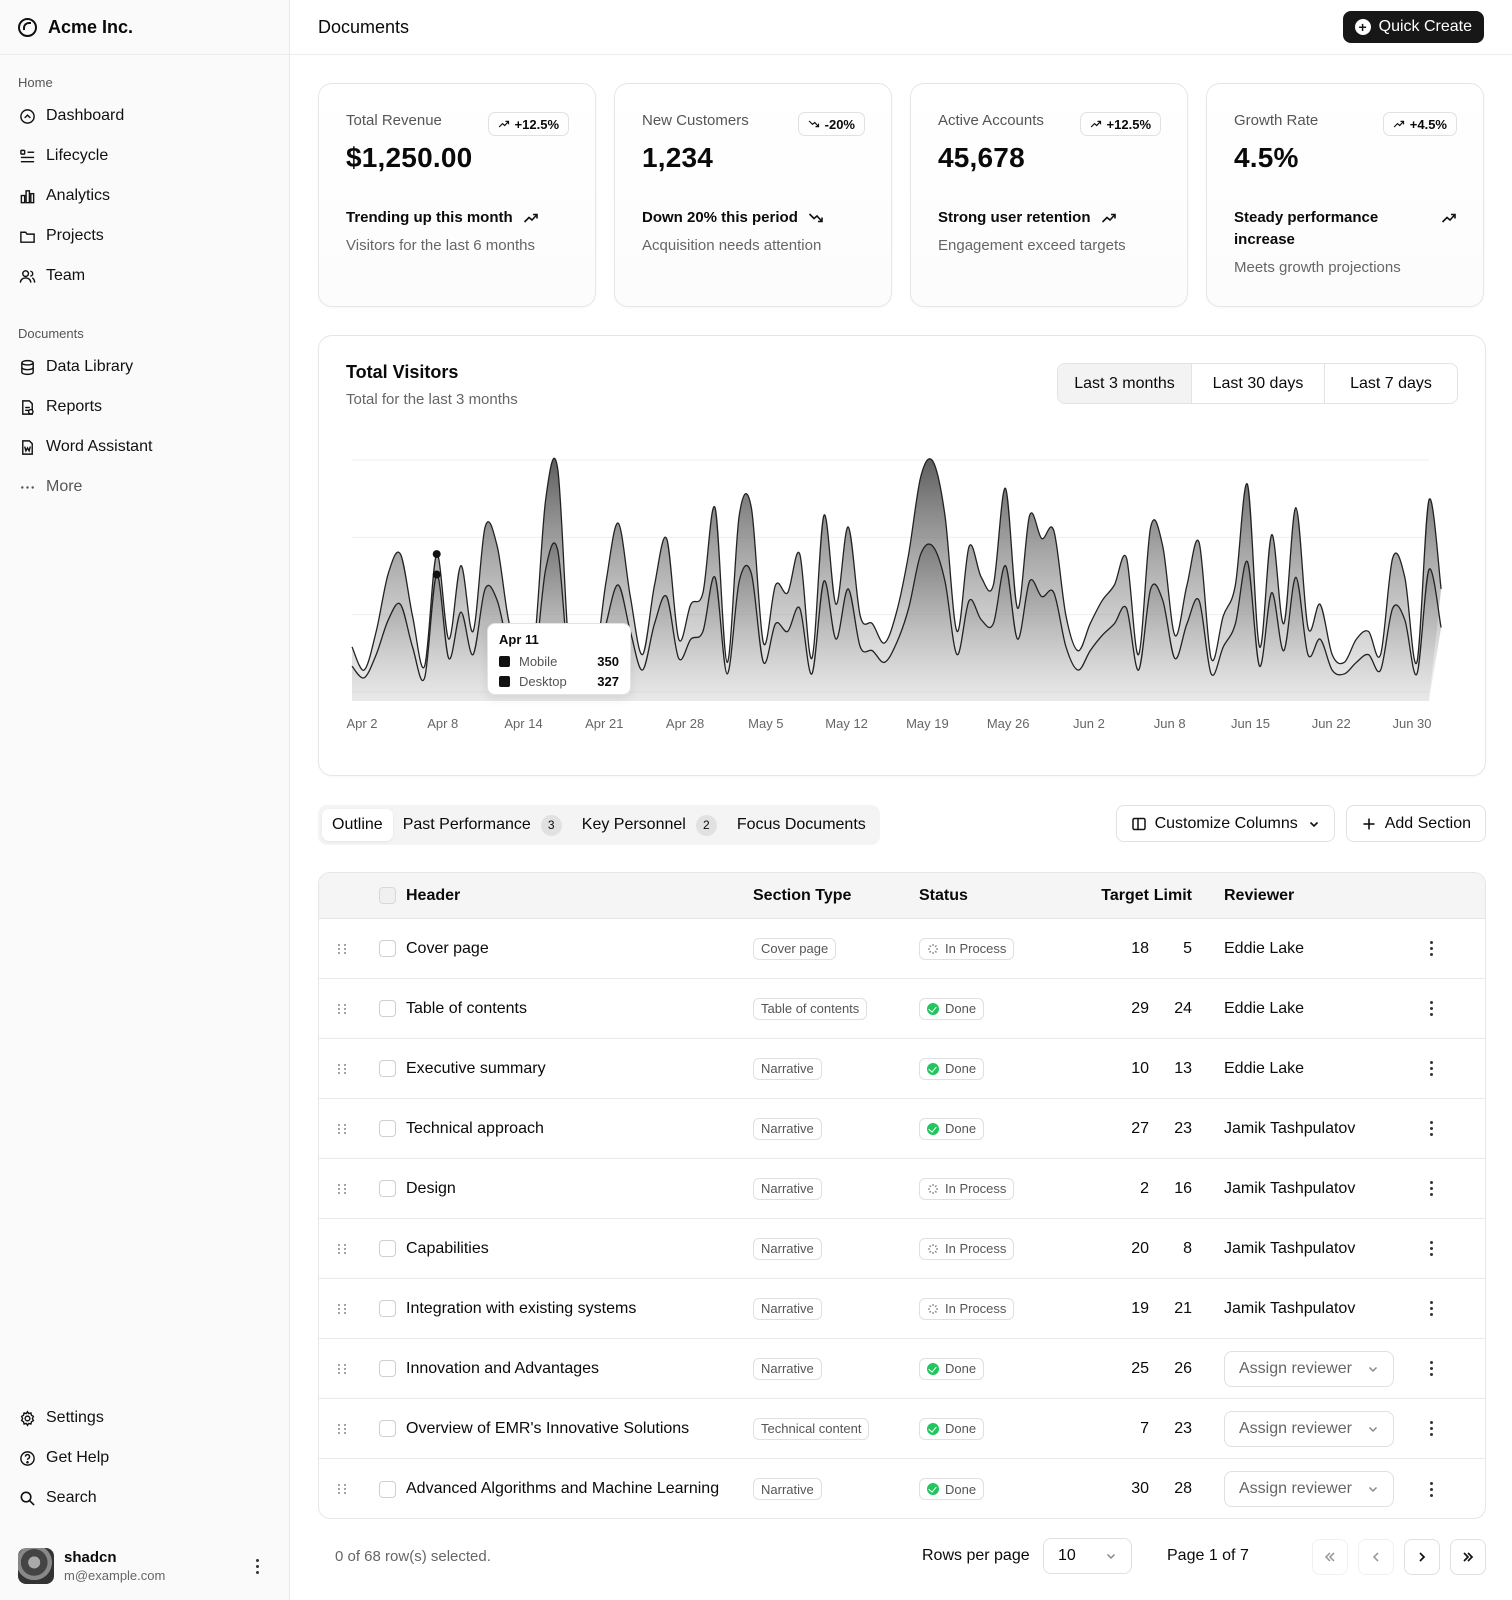 This screenshot has height=1600, width=1512. I want to click on row-limit: 28, so click(1170, 1488).